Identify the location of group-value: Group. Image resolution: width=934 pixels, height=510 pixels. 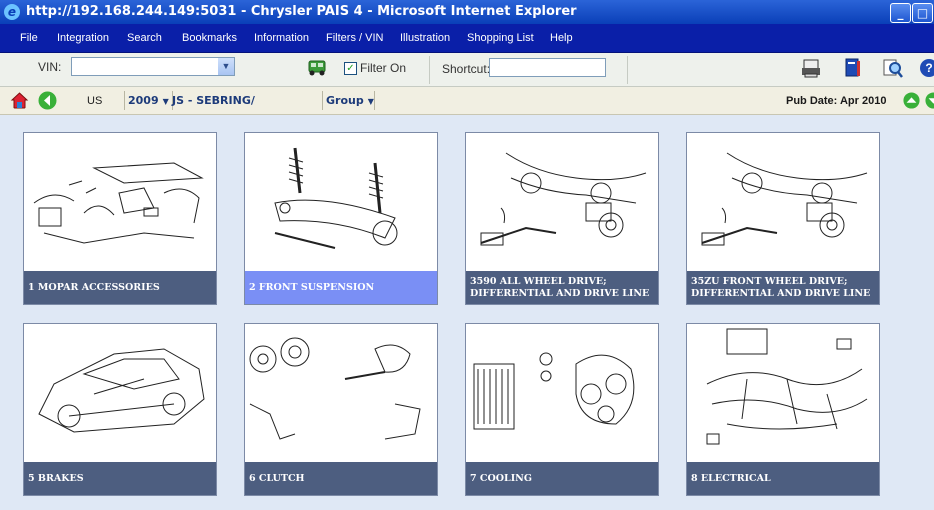
(345, 100).